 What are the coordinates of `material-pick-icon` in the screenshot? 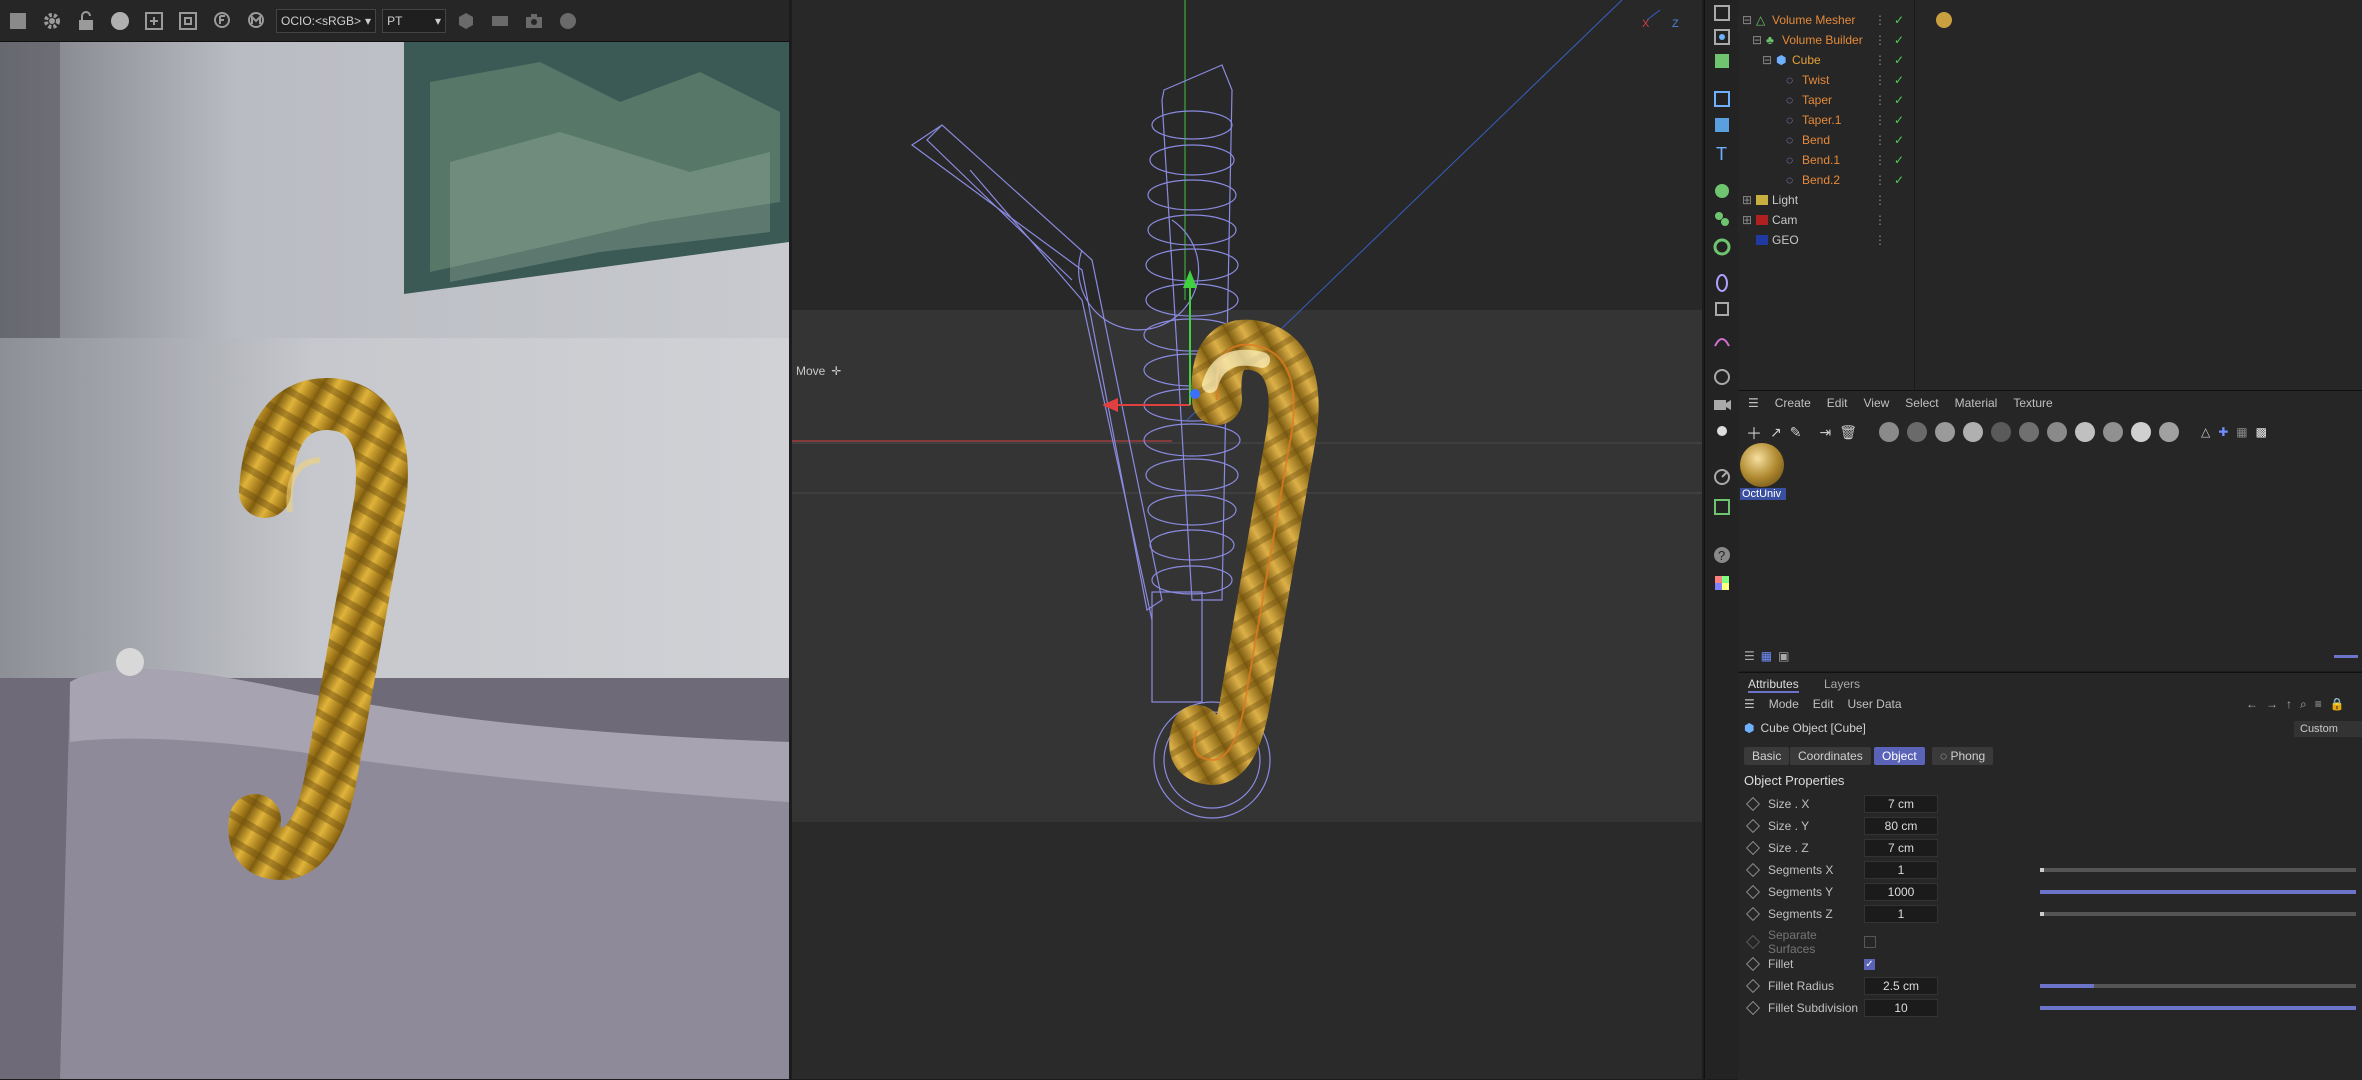 It's located at (256, 21).